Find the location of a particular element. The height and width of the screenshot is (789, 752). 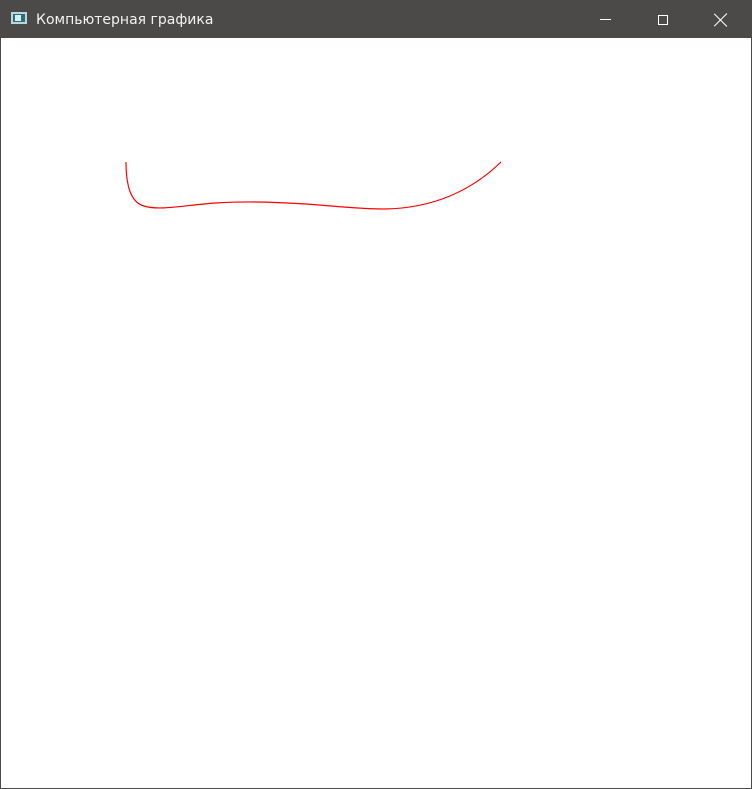

maximize-icon is located at coordinates (663, 19).